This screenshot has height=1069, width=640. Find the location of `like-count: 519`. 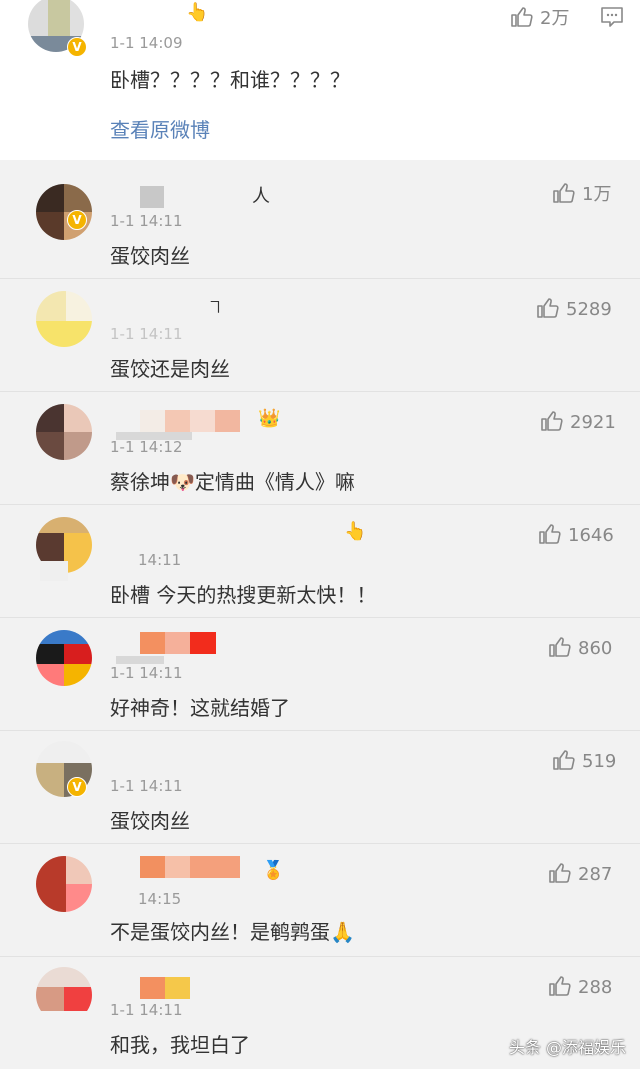

like-count: 519 is located at coordinates (599, 761).